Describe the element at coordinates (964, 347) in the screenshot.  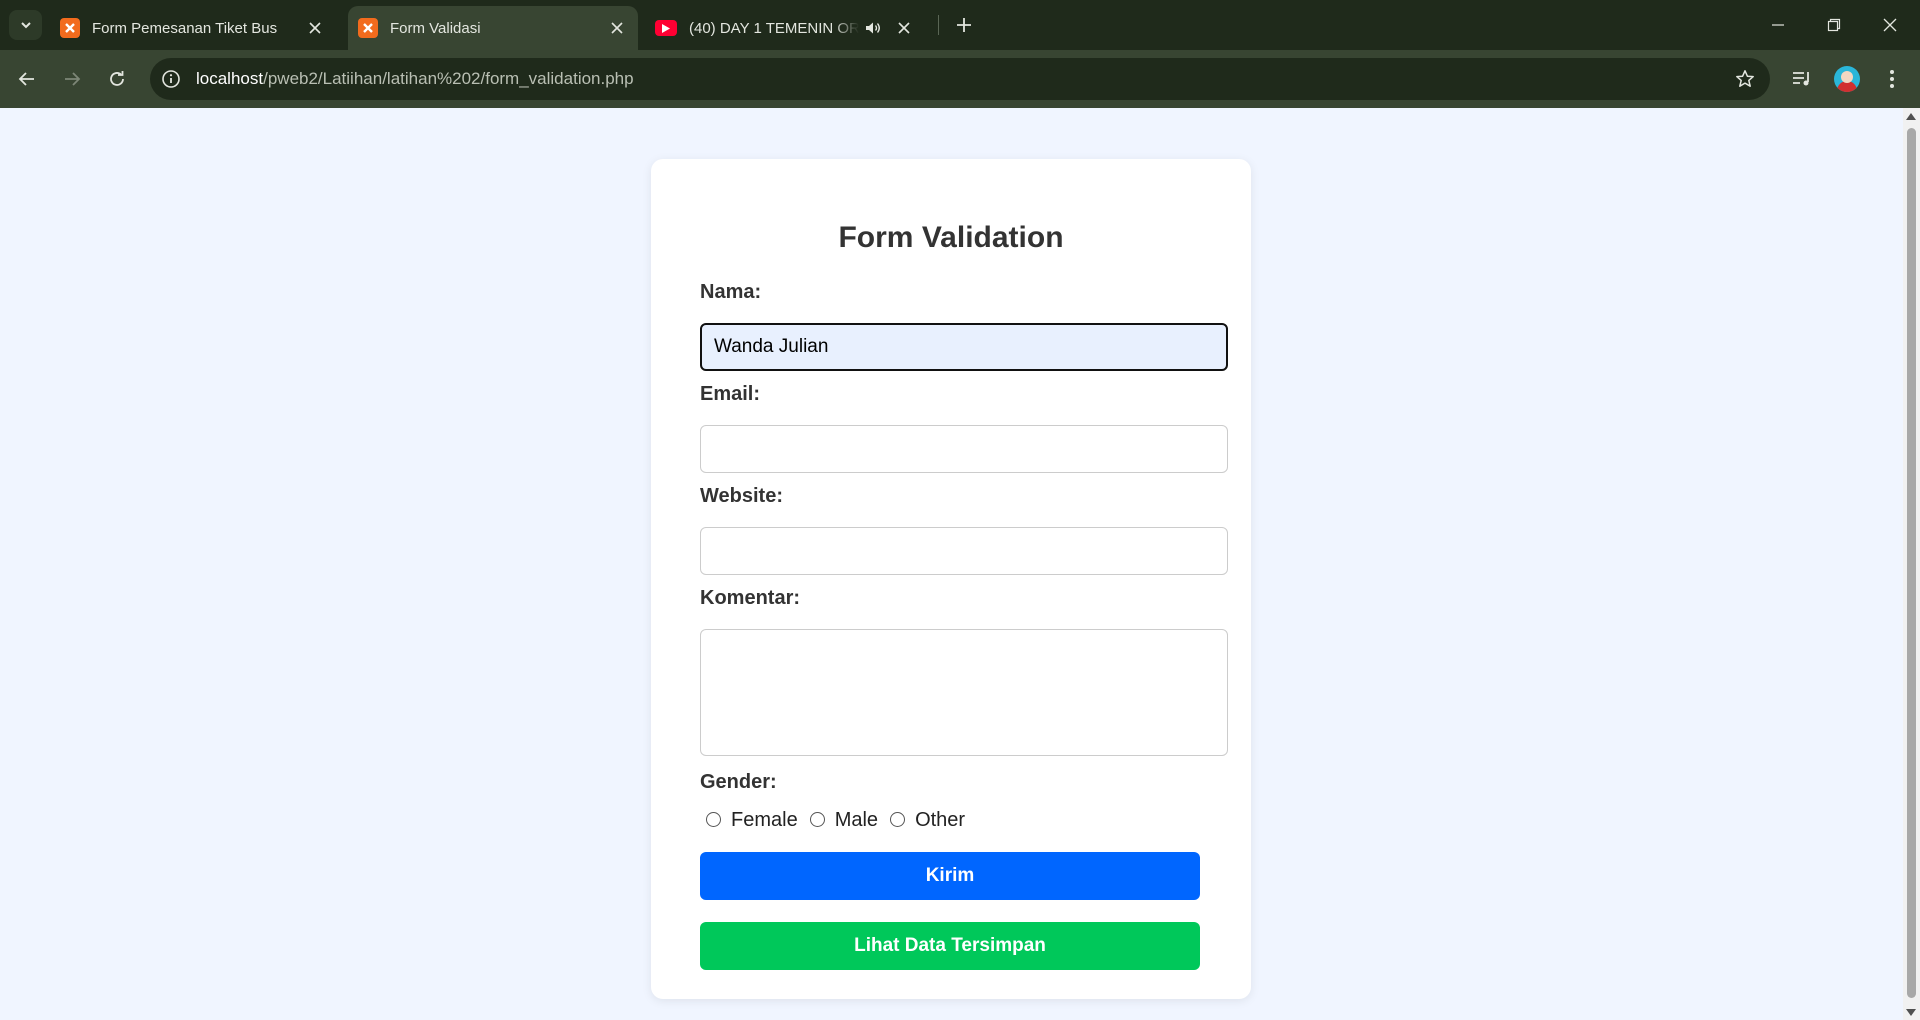
I see `nama-input` at that location.